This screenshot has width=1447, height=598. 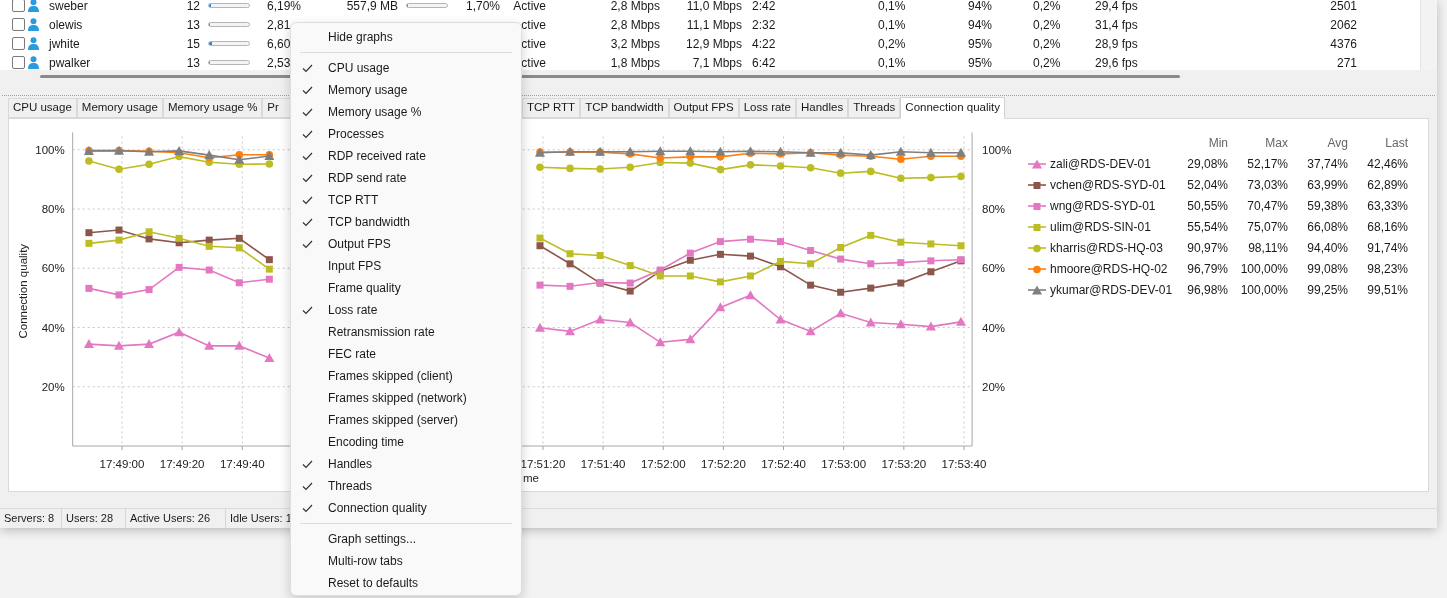 I want to click on table-cell: 12,9 Mbps, so click(x=713, y=43).